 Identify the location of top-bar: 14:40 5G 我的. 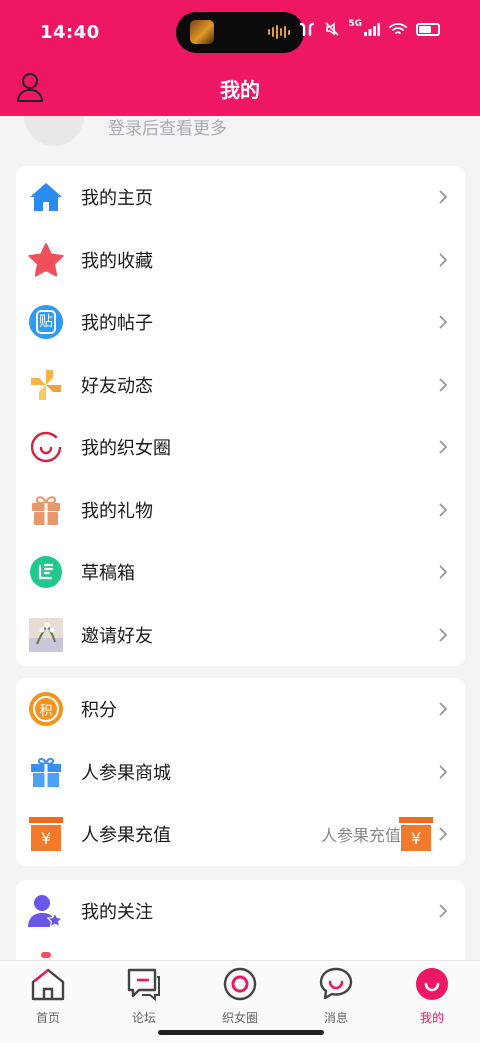
(240, 58).